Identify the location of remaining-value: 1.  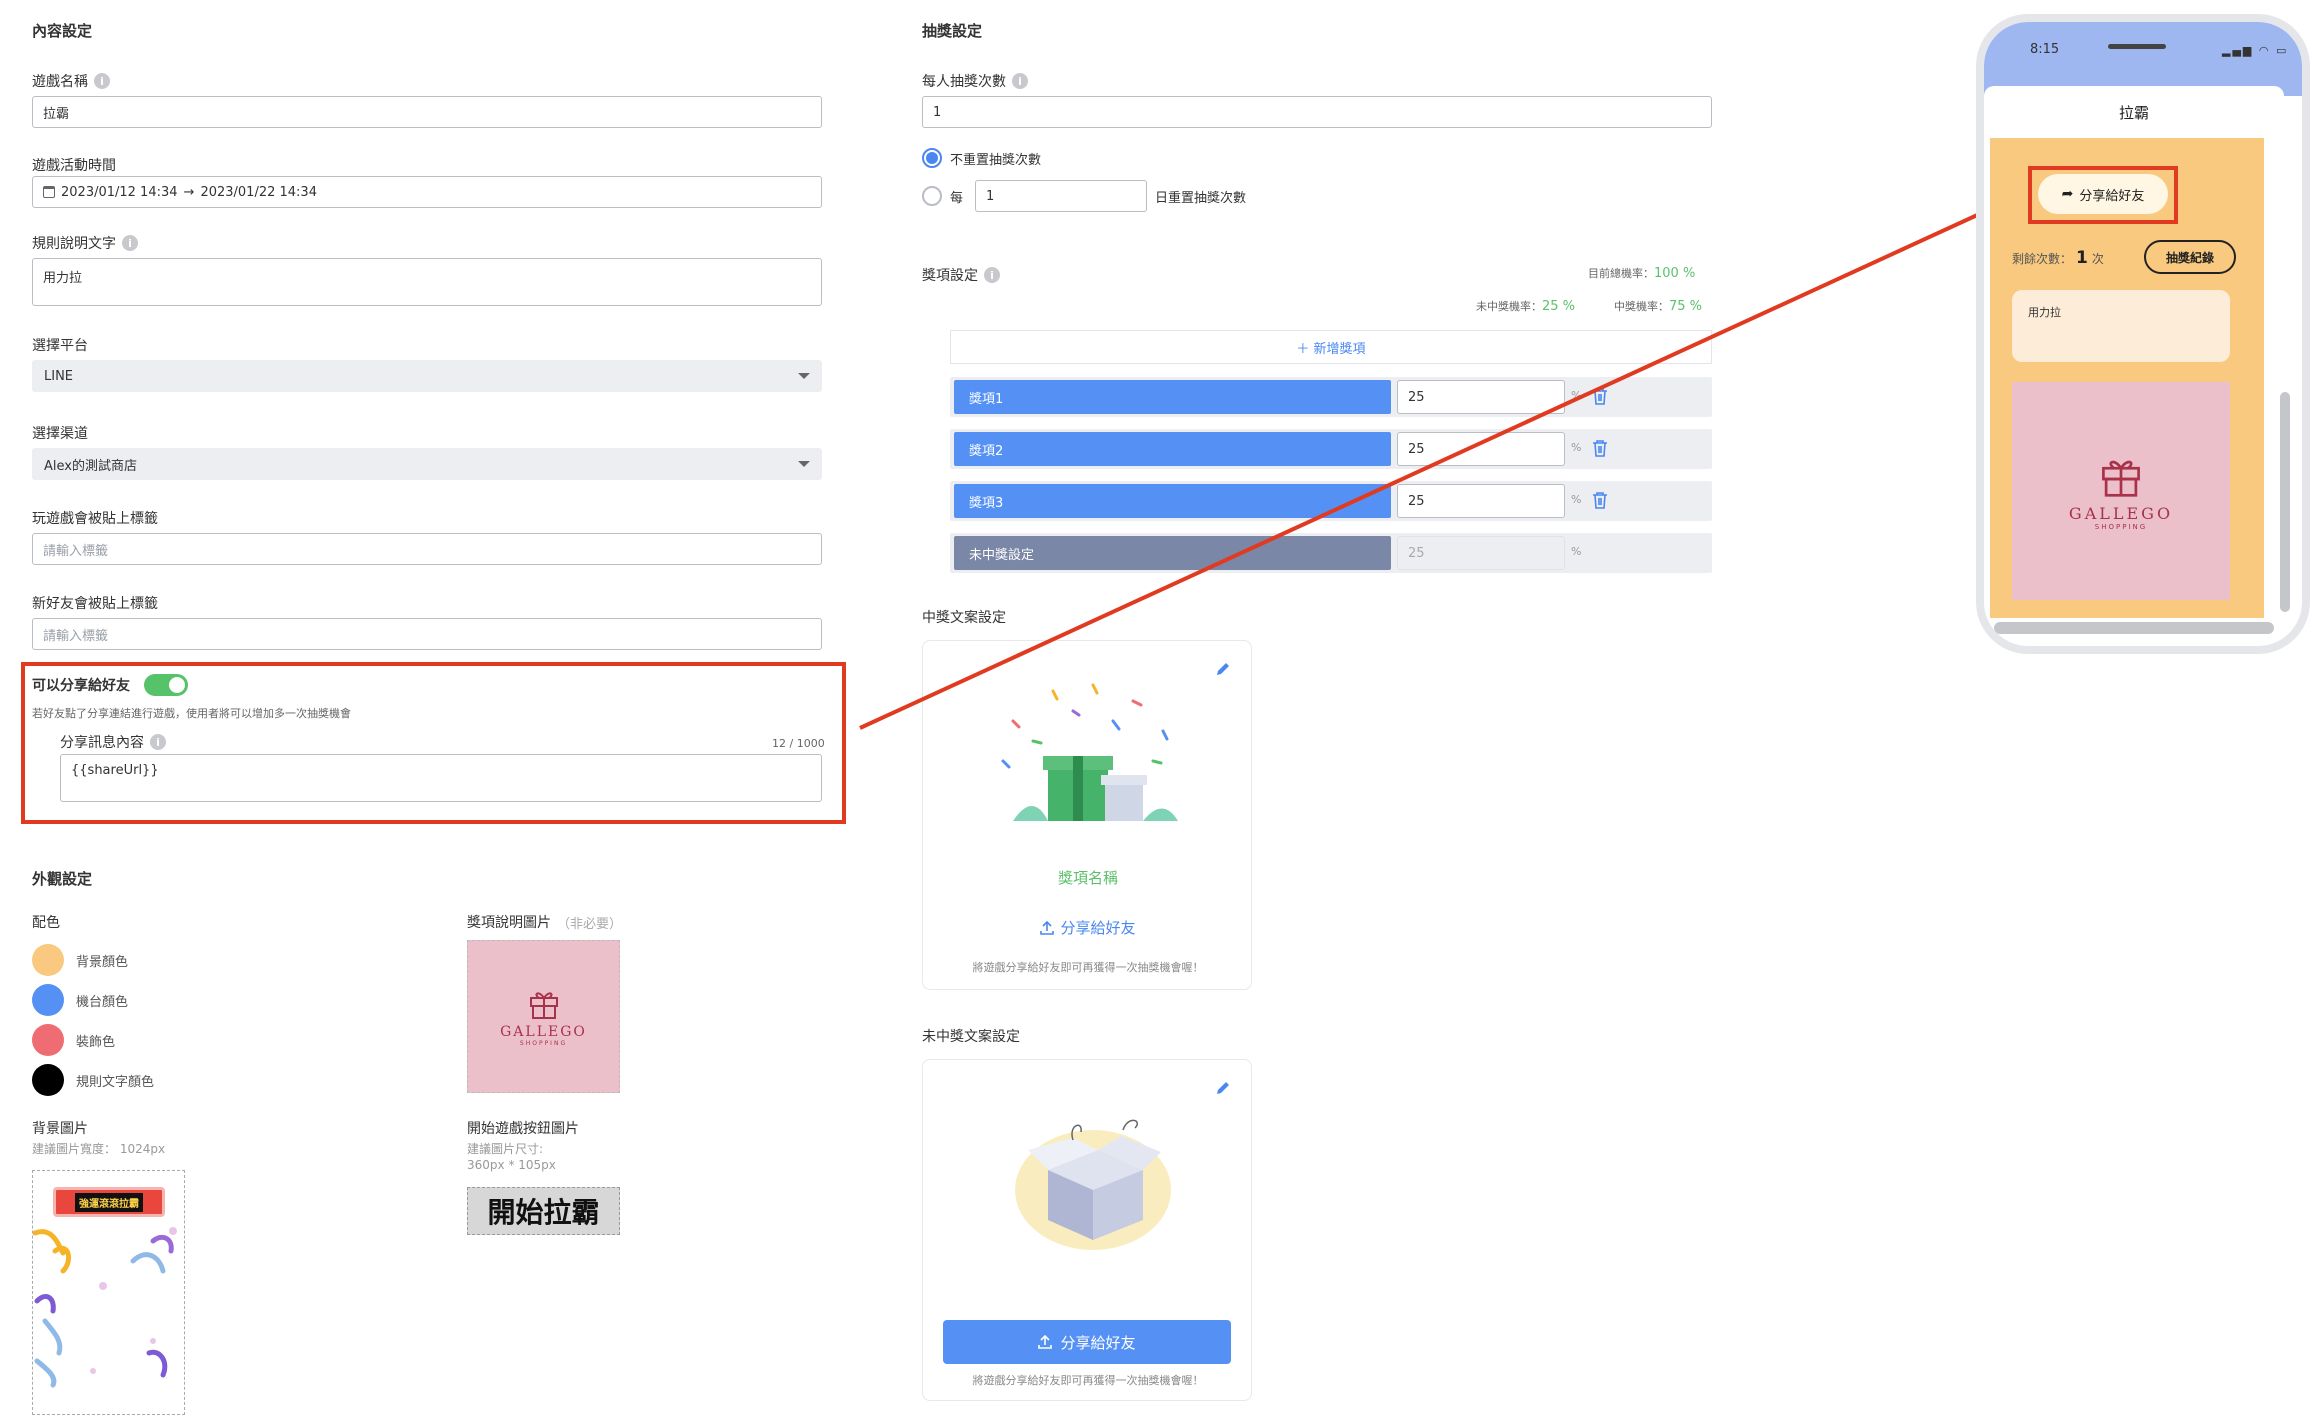
(2082, 258).